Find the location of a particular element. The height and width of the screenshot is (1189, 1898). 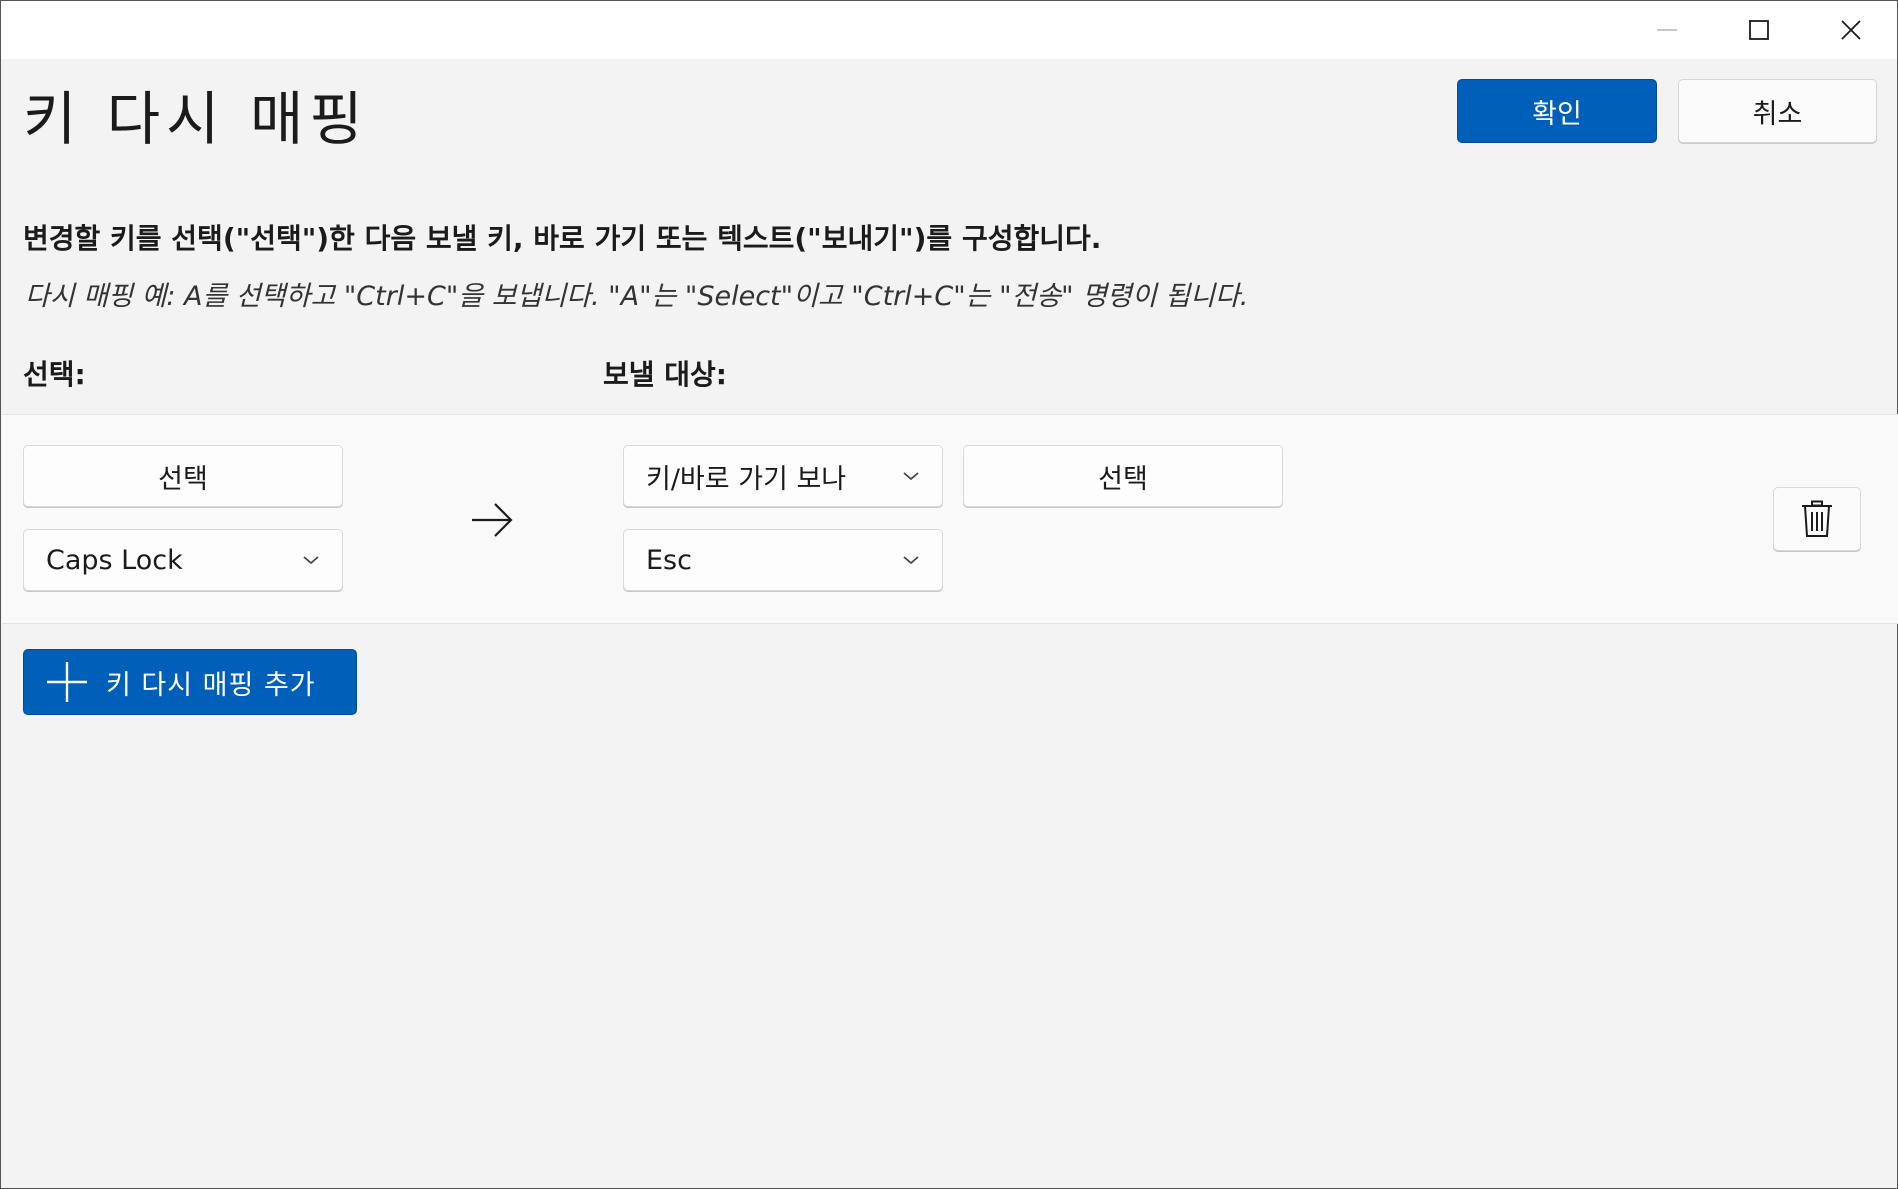

close-button is located at coordinates (1851, 30).